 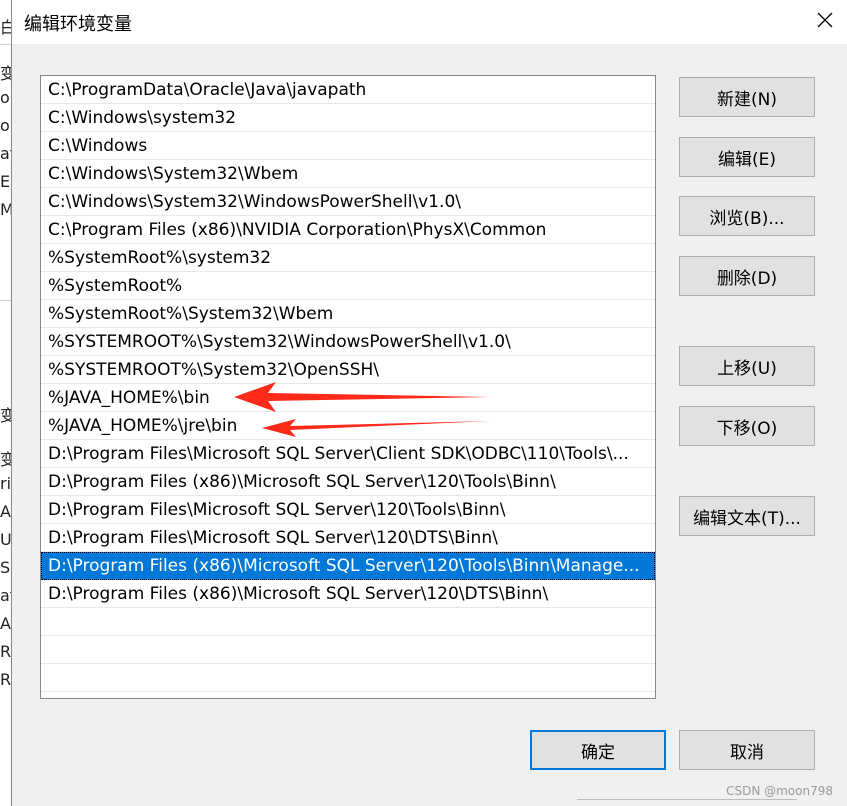 I want to click on watermark: CSDN @moon798, so click(x=779, y=791).